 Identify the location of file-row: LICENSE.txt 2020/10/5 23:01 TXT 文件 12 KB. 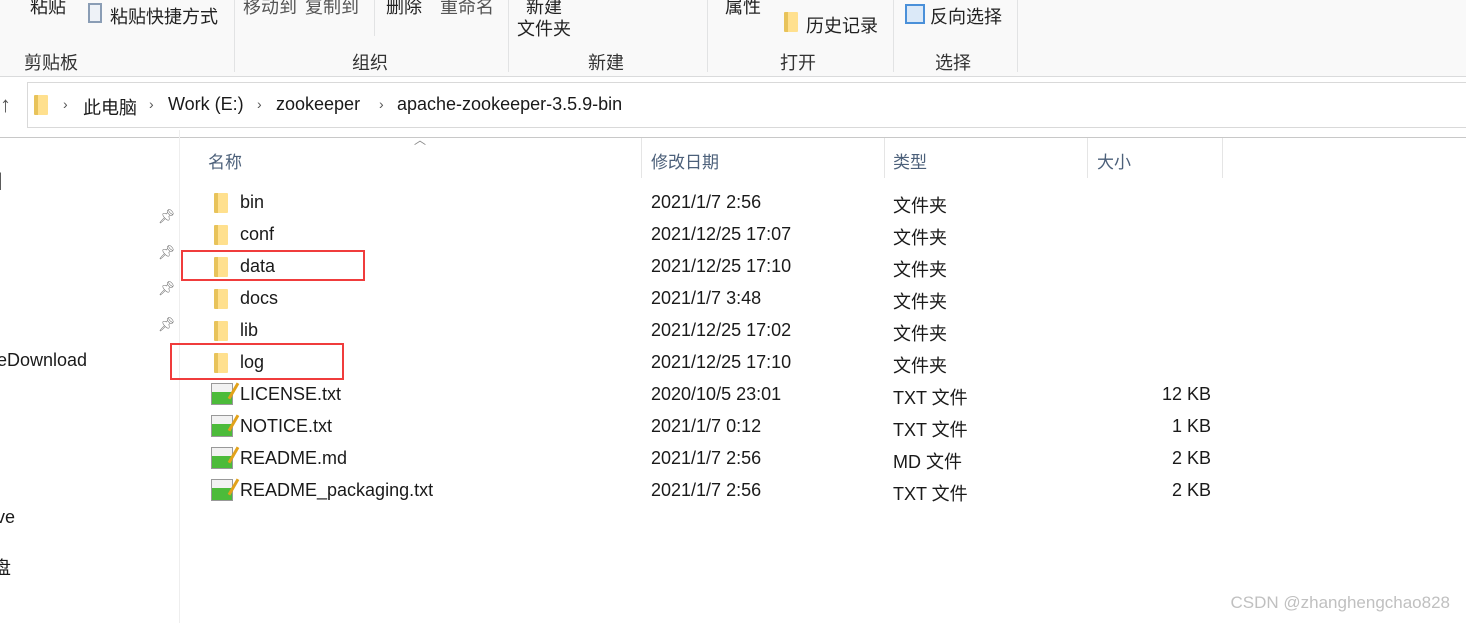
(711, 395).